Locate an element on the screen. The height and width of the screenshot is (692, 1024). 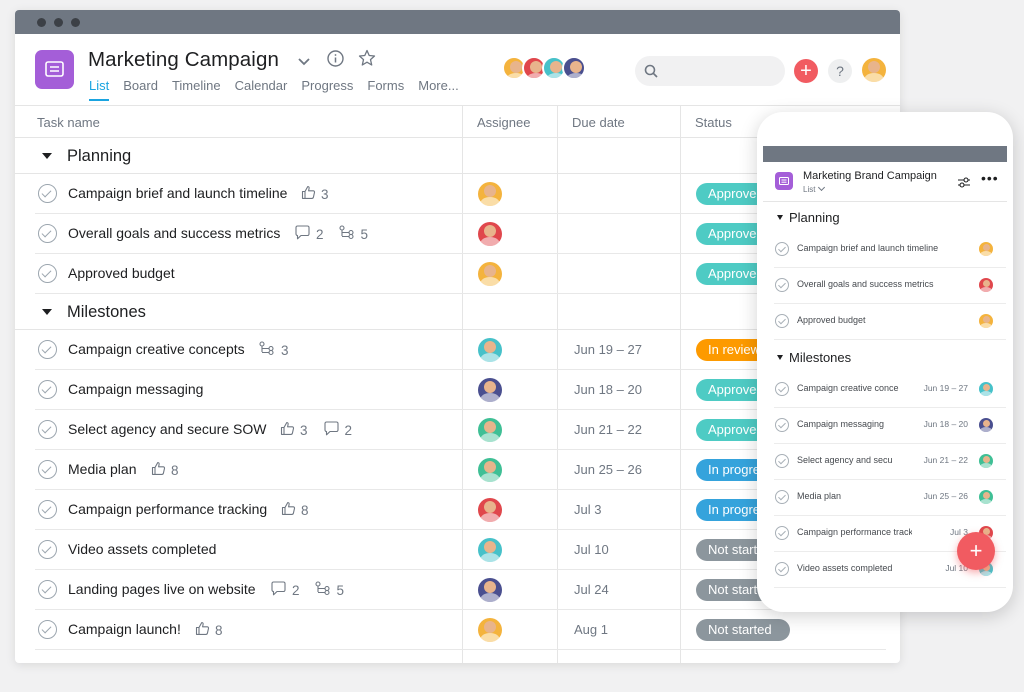
mobile-section-title: Planning is located at coordinates (808, 217).